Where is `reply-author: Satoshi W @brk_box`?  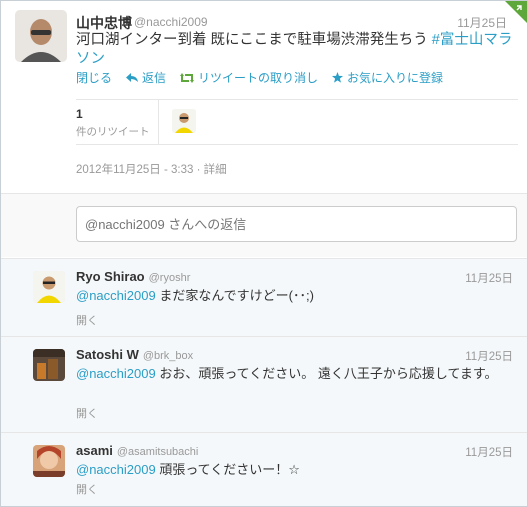 reply-author: Satoshi W @brk_box is located at coordinates (134, 354).